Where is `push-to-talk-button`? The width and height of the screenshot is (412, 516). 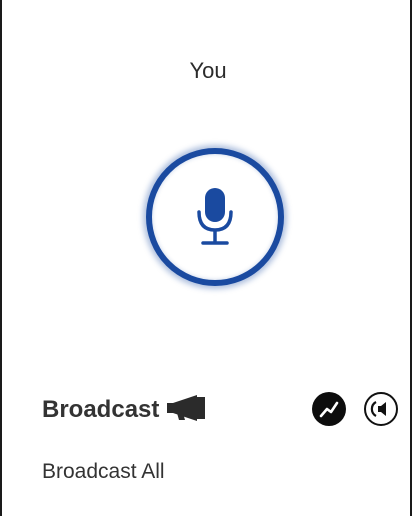 push-to-talk-button is located at coordinates (215, 217).